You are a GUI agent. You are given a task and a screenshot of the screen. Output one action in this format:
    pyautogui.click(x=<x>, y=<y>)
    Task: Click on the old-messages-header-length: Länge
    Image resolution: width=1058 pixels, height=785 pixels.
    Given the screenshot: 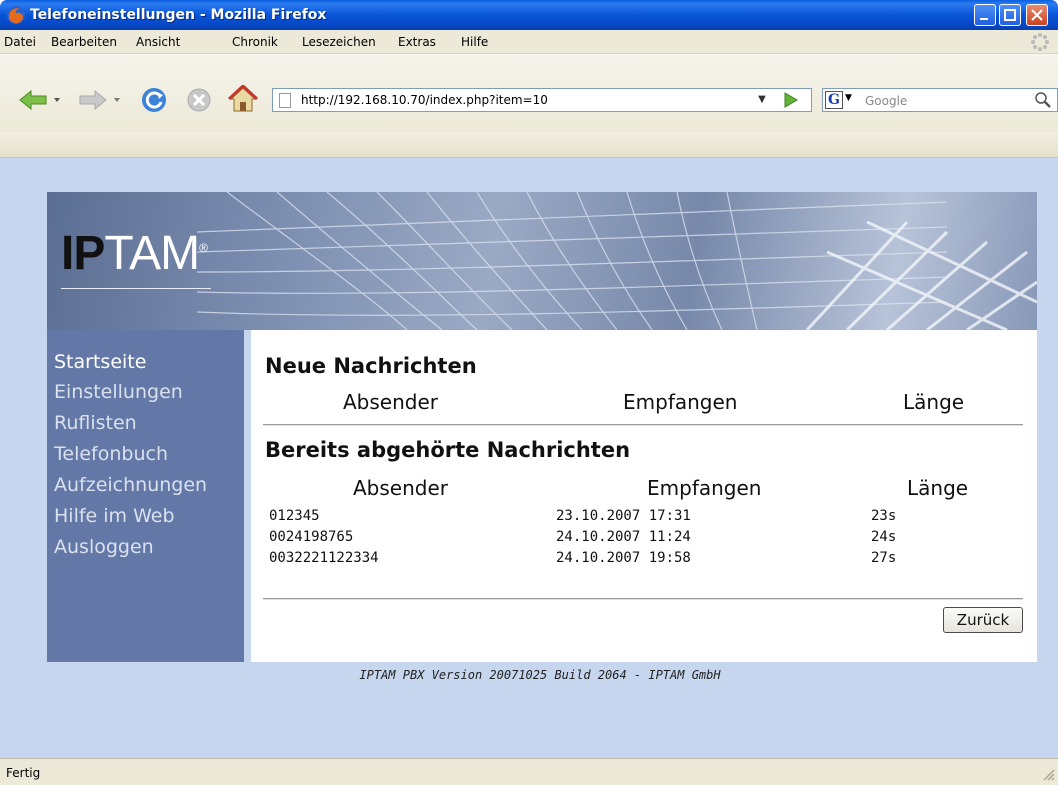 What is the action you would take?
    pyautogui.click(x=938, y=488)
    